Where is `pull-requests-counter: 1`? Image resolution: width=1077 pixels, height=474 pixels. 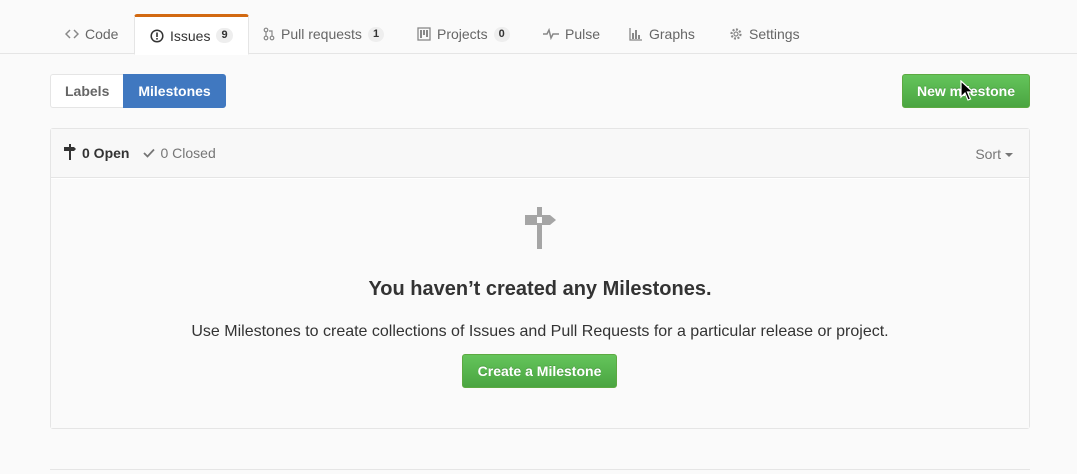
pull-requests-counter: 1 is located at coordinates (376, 34).